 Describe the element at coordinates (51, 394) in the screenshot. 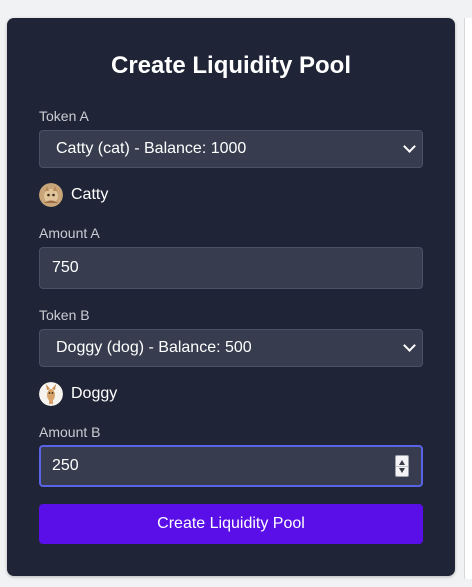

I see `dog-avatar-icon` at that location.